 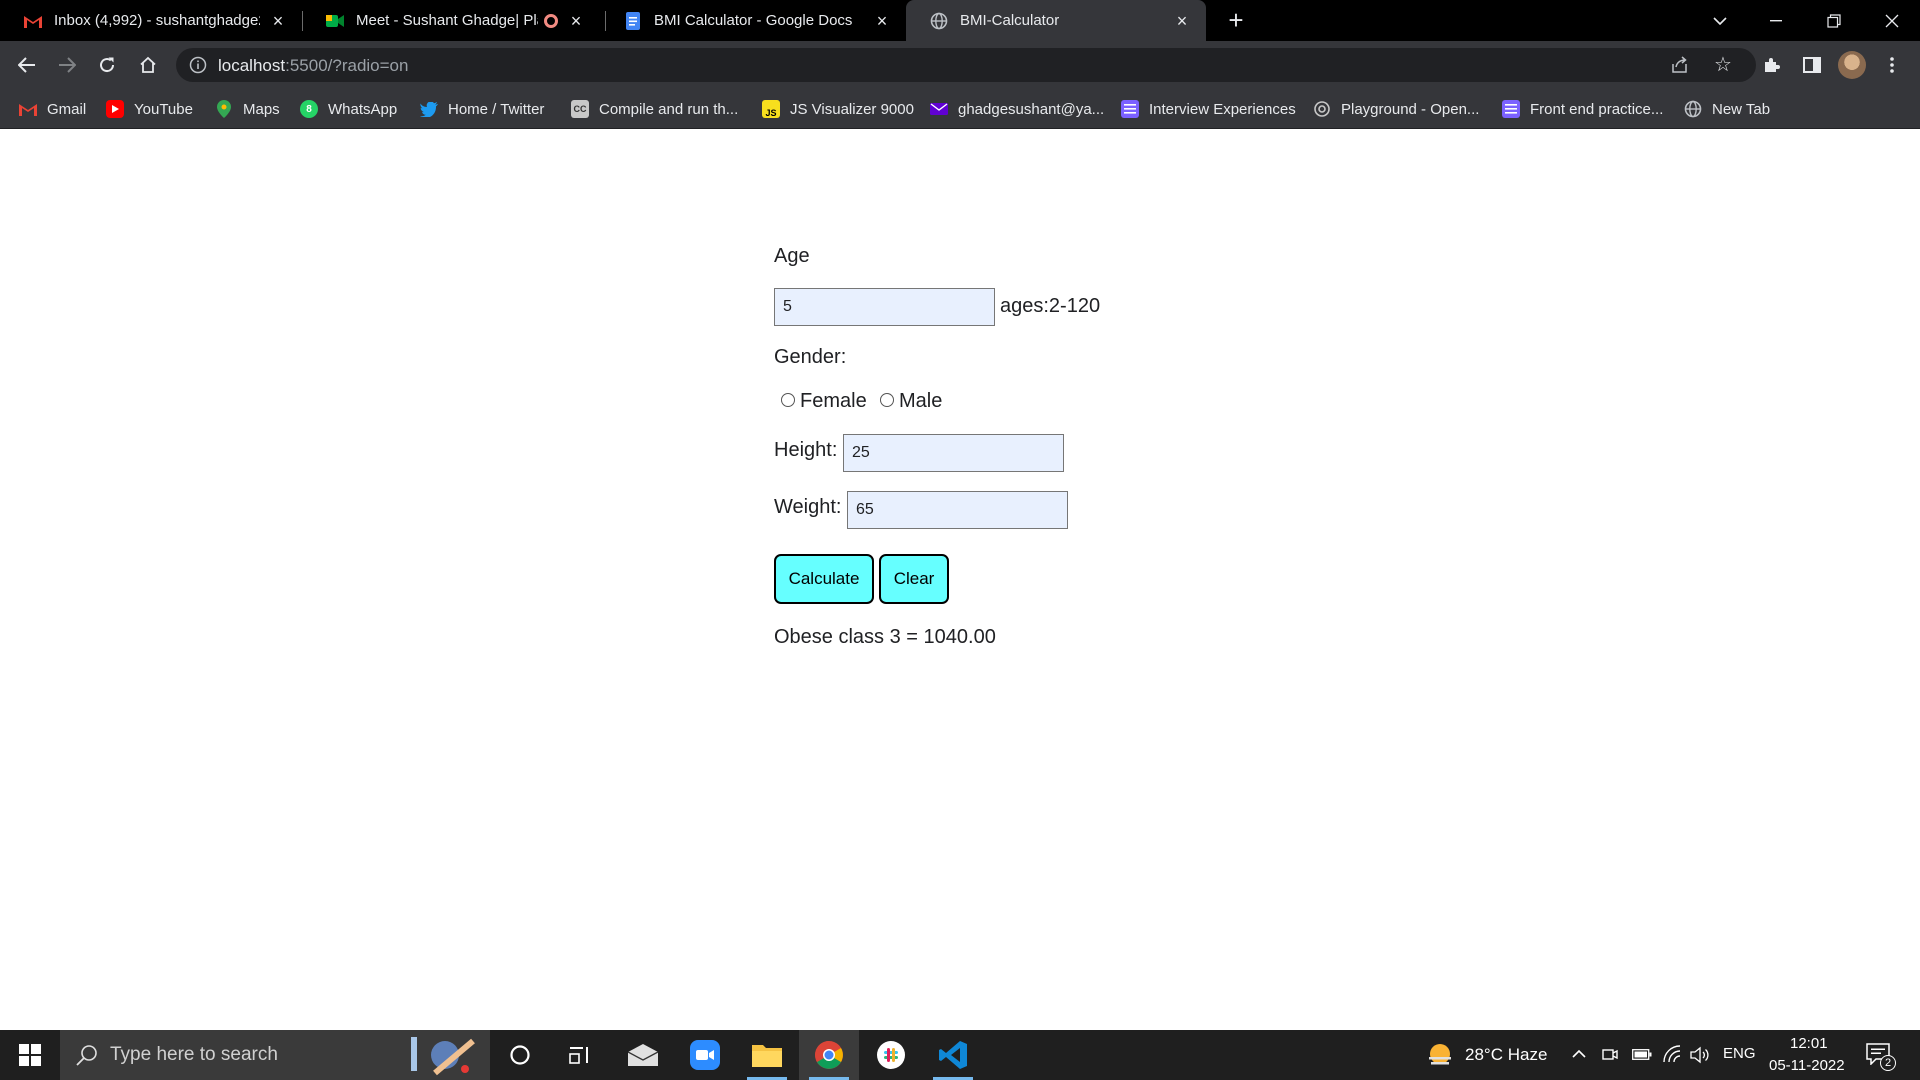 What do you see at coordinates (1727, 109) in the screenshot?
I see `bookmark-new-tab: New Tab` at bounding box center [1727, 109].